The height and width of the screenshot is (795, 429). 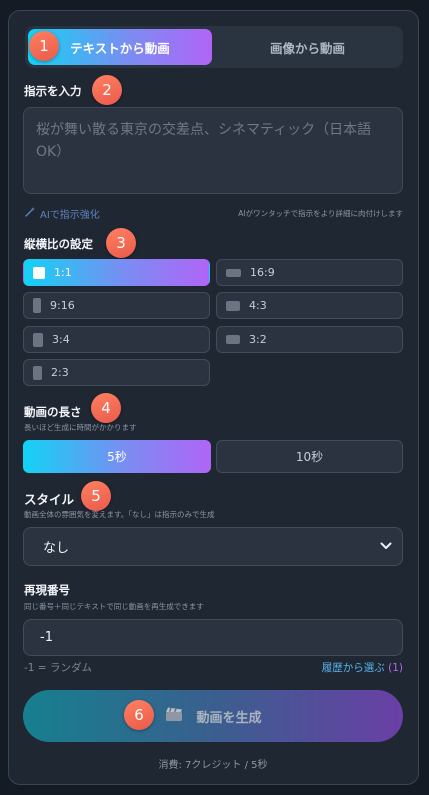 What do you see at coordinates (116, 372) in the screenshot?
I see `aspect-option-2-3: 2:3` at bounding box center [116, 372].